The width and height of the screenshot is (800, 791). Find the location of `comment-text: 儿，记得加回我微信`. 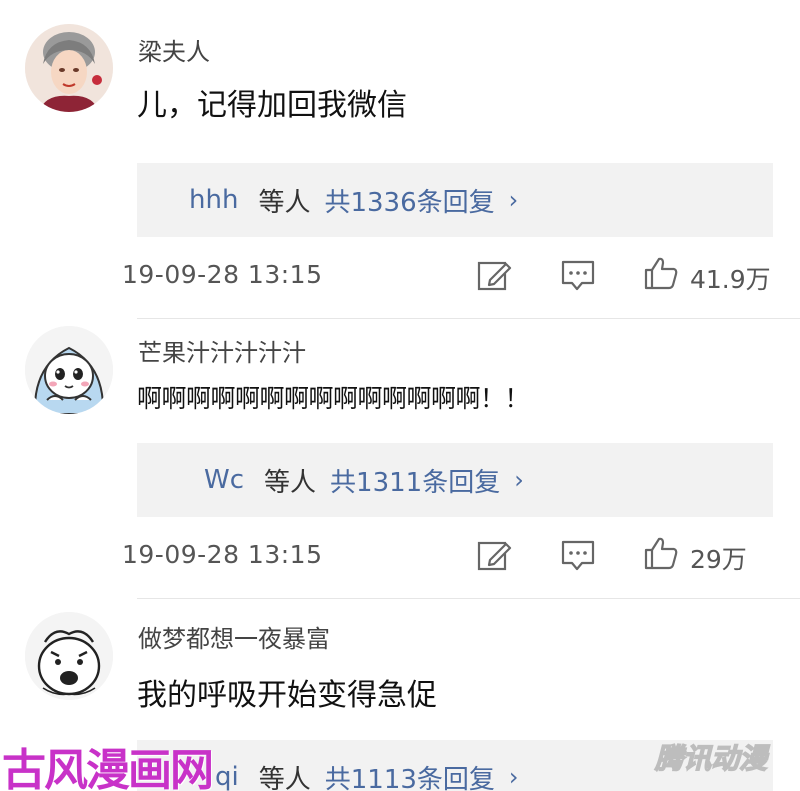

comment-text: 儿，记得加回我微信 is located at coordinates (272, 105).